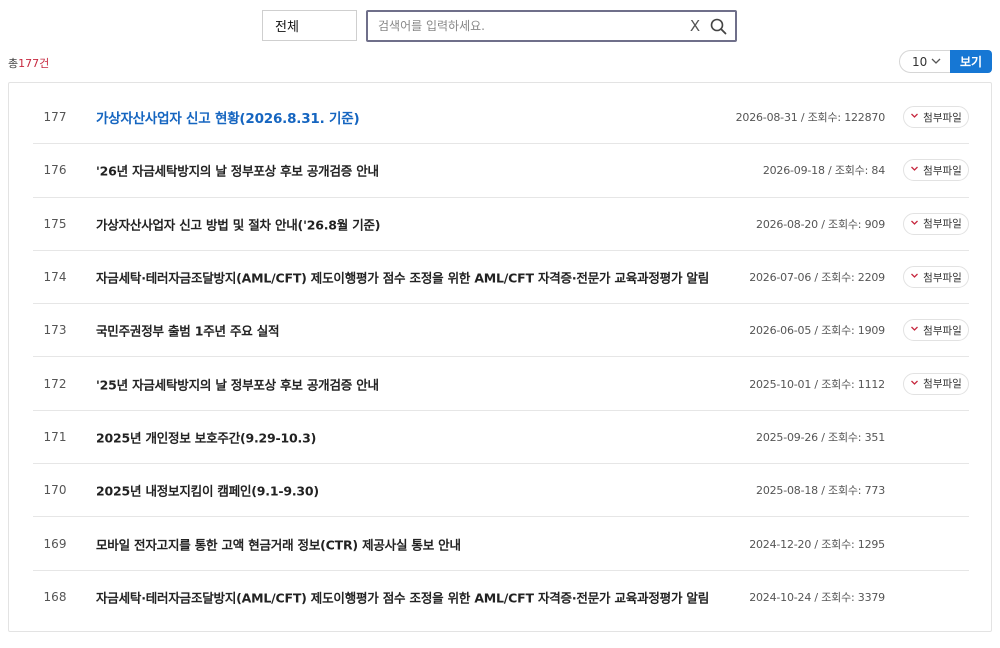 The image size is (1000, 648). What do you see at coordinates (44, 63) in the screenshot?
I see `total-count-suffix: 건` at bounding box center [44, 63].